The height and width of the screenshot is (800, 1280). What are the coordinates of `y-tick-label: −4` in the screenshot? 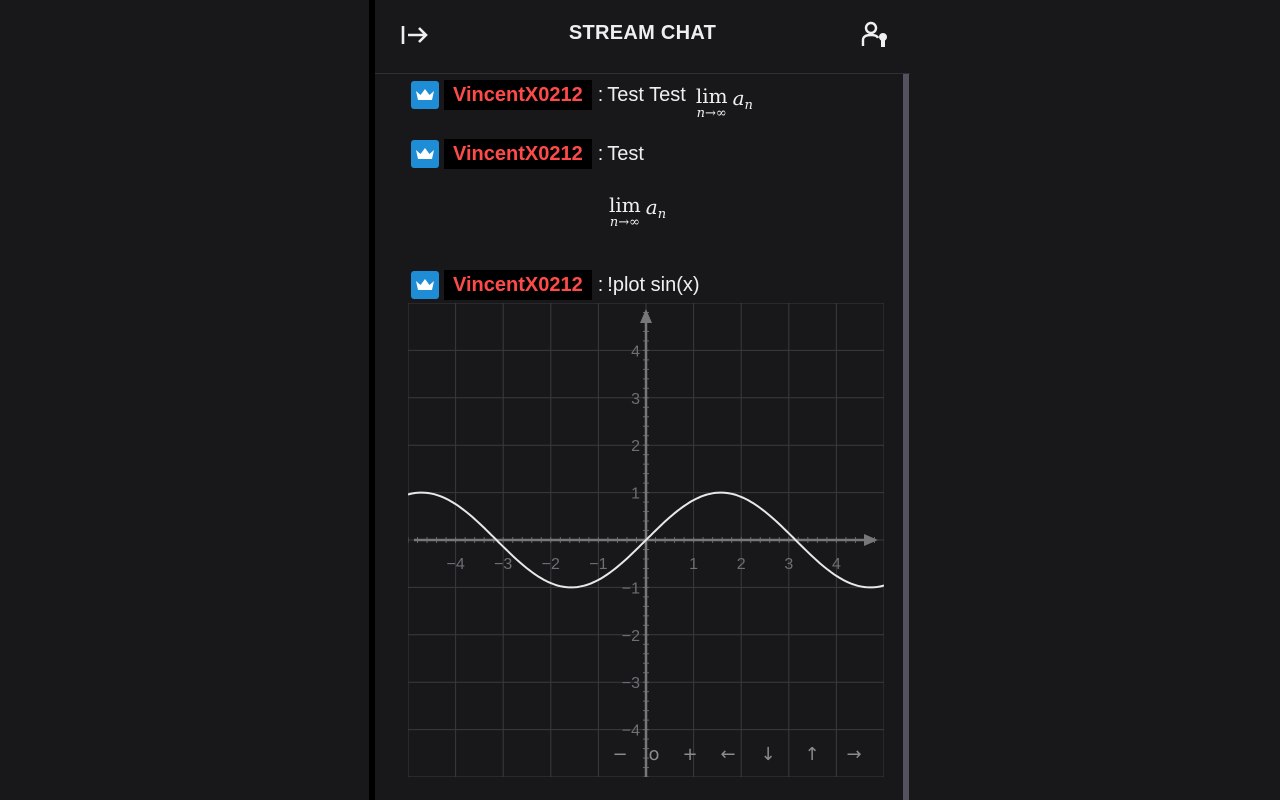 It's located at (631, 731).